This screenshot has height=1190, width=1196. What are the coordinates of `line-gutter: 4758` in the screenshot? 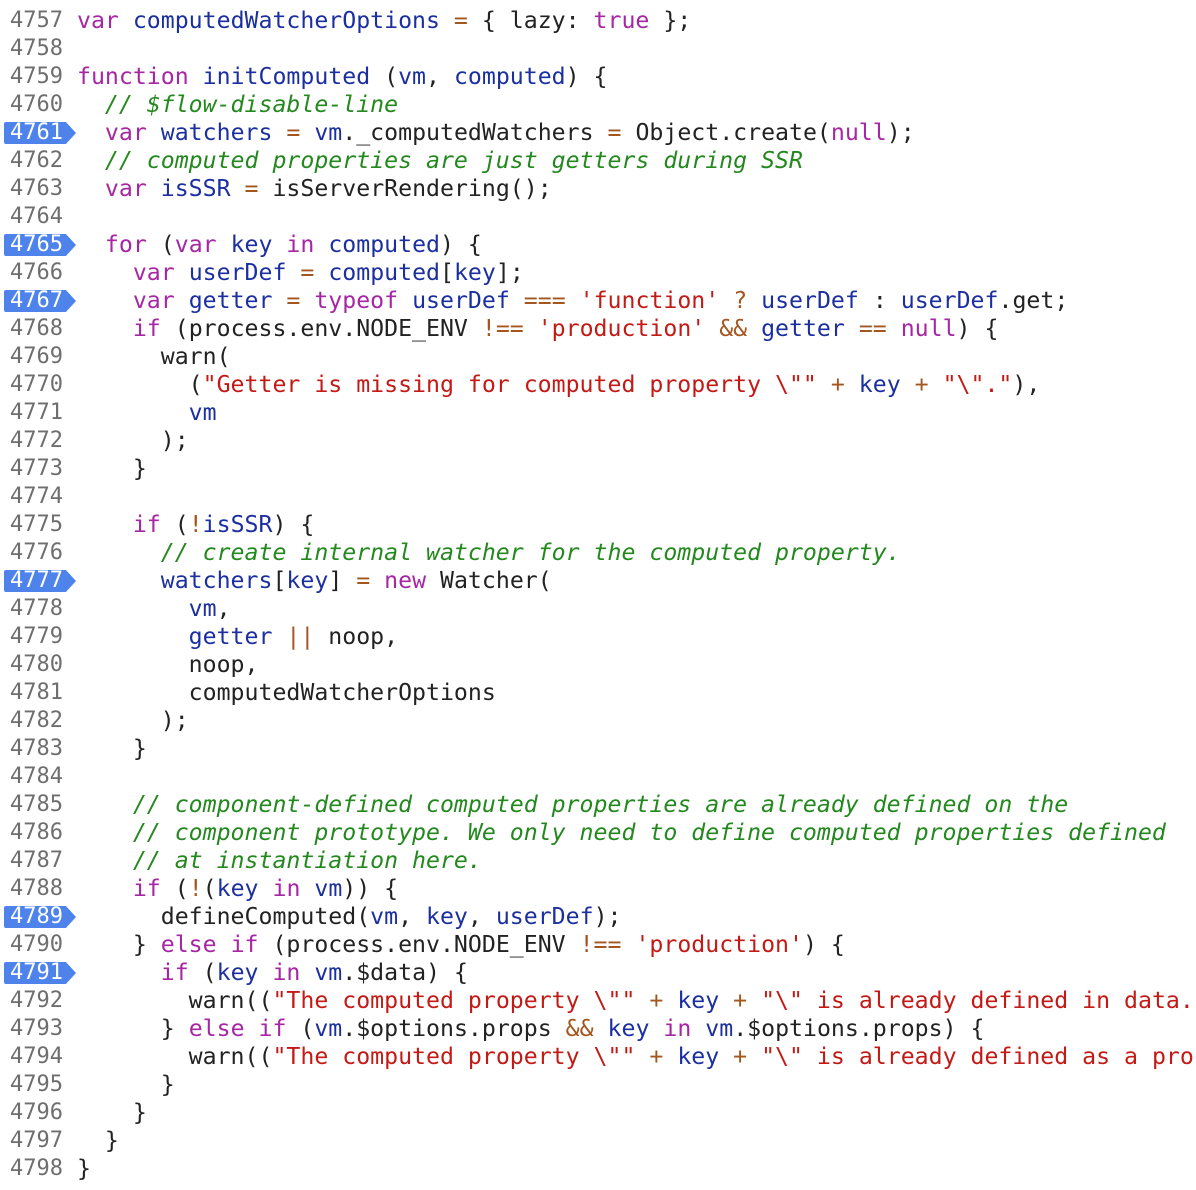 It's located at (38, 49).